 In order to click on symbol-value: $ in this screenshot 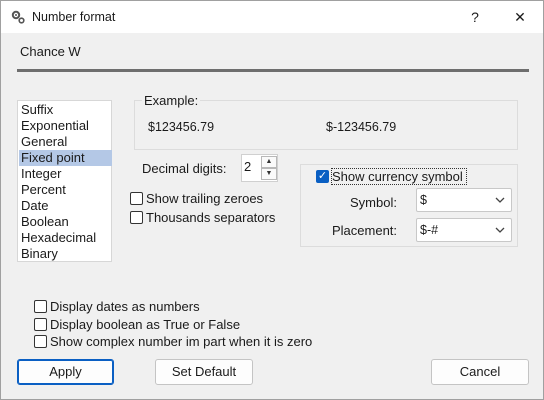, I will do `click(423, 200)`.